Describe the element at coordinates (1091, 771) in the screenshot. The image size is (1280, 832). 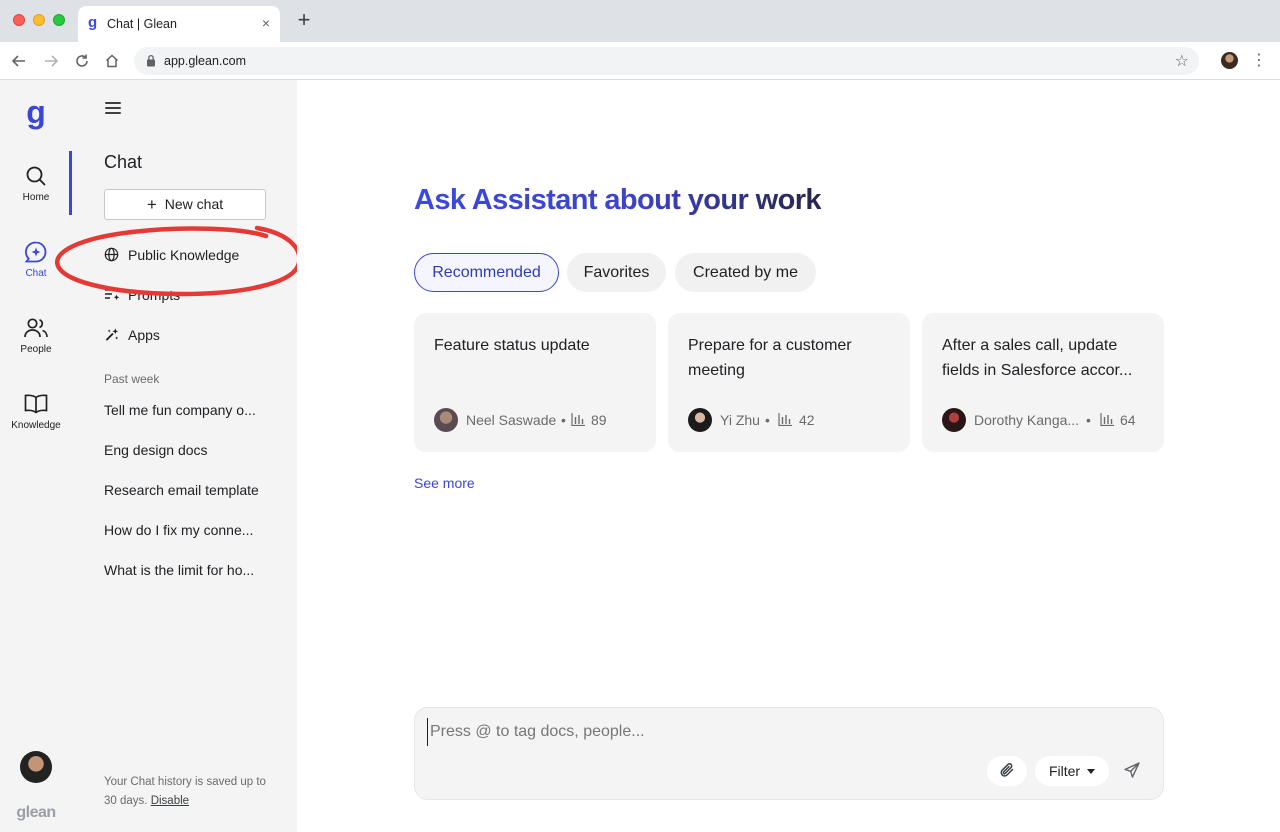
I see `caret-down-icon` at that location.